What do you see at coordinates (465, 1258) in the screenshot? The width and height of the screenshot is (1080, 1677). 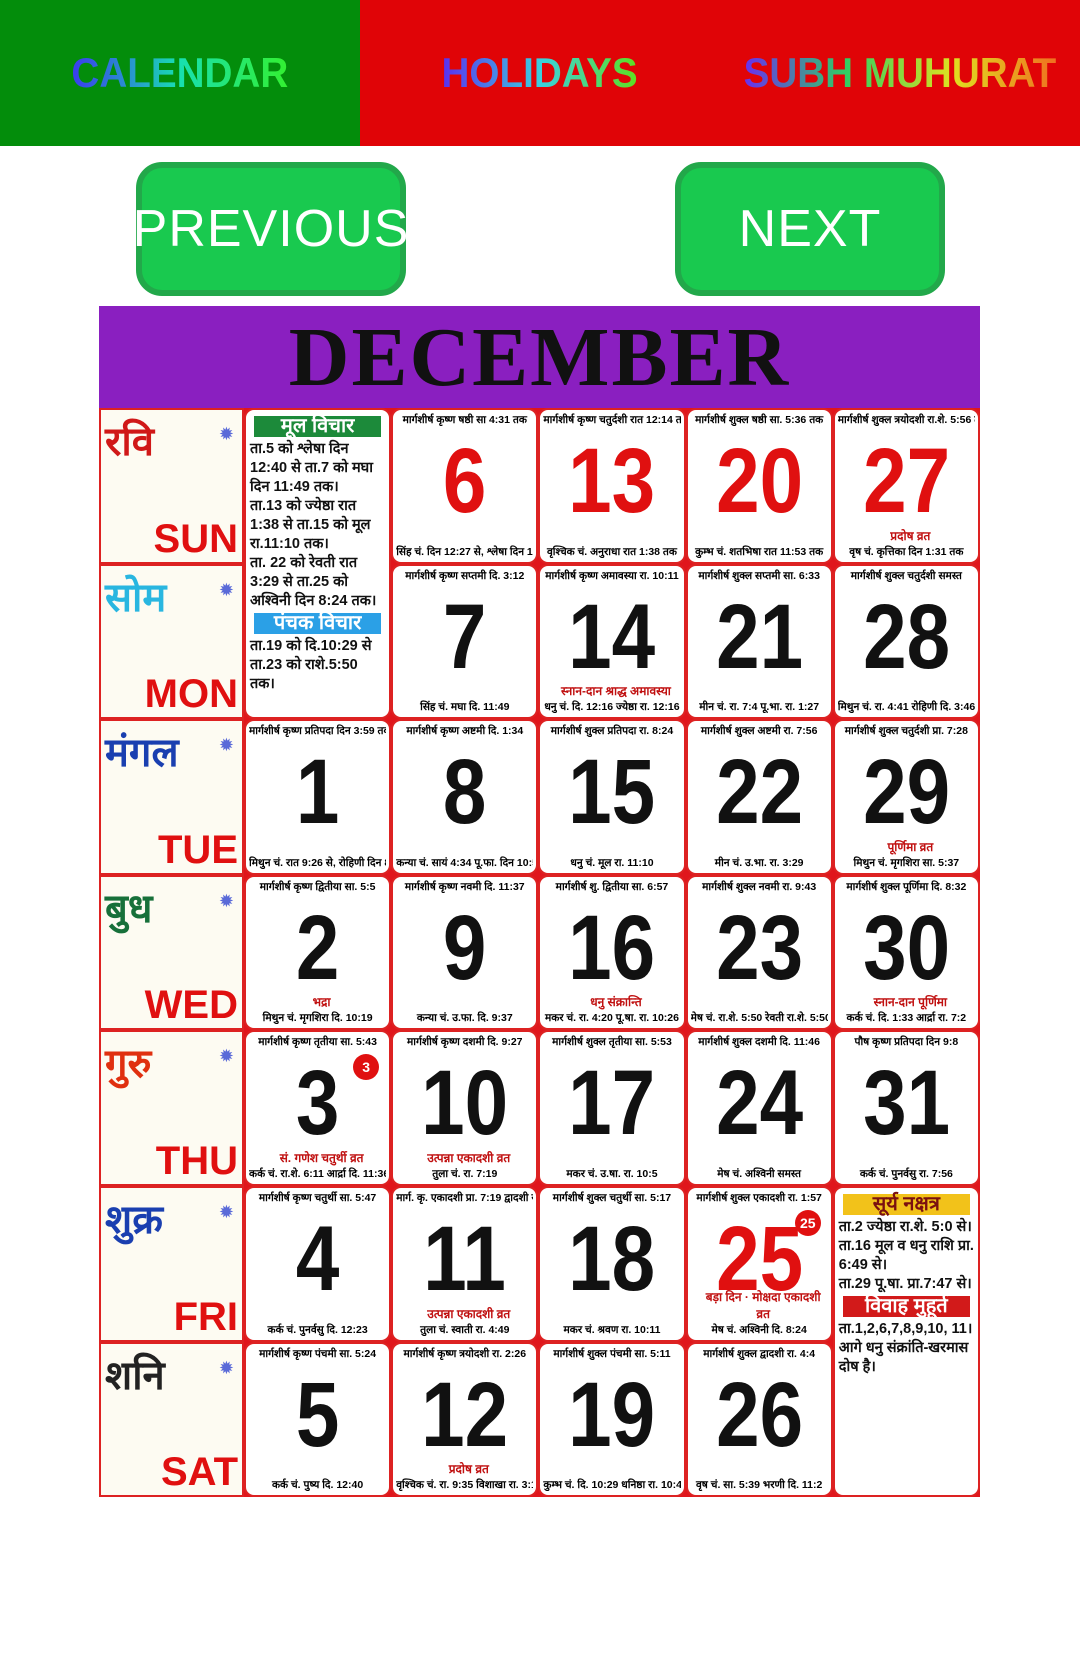 I see `date-number: 11` at bounding box center [465, 1258].